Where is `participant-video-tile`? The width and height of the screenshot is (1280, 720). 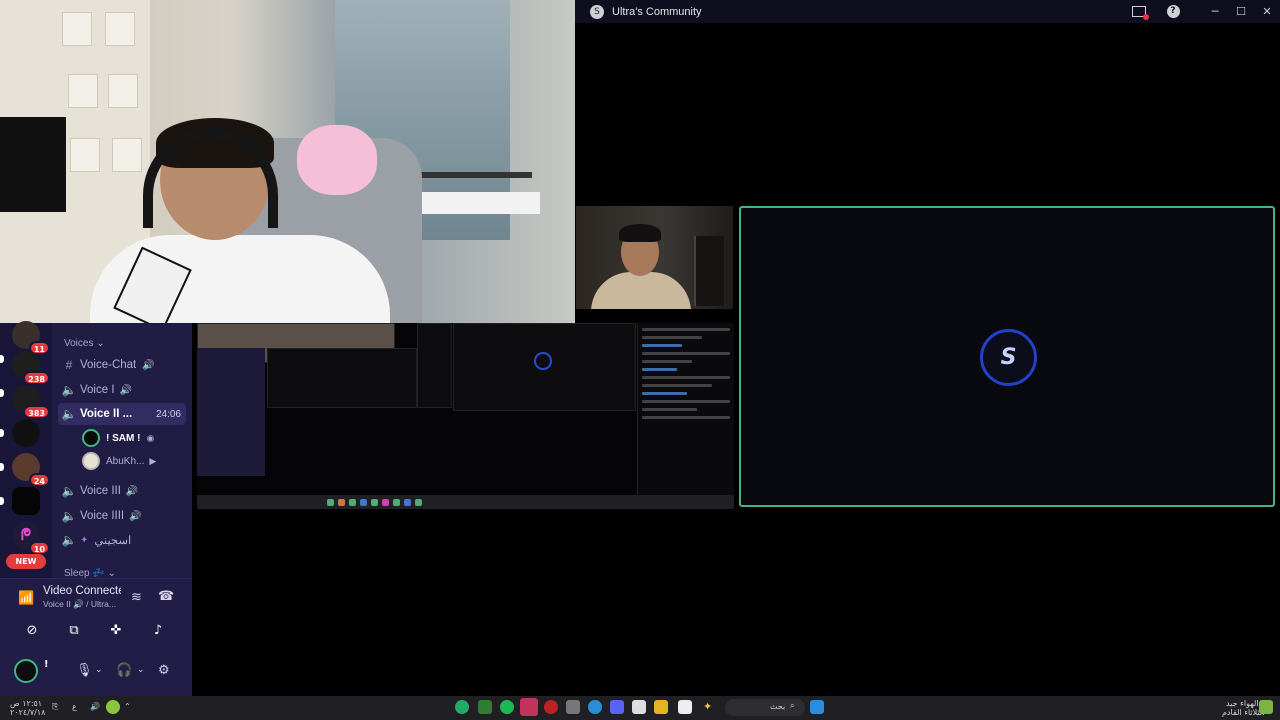
participant-video-tile is located at coordinates (654, 257).